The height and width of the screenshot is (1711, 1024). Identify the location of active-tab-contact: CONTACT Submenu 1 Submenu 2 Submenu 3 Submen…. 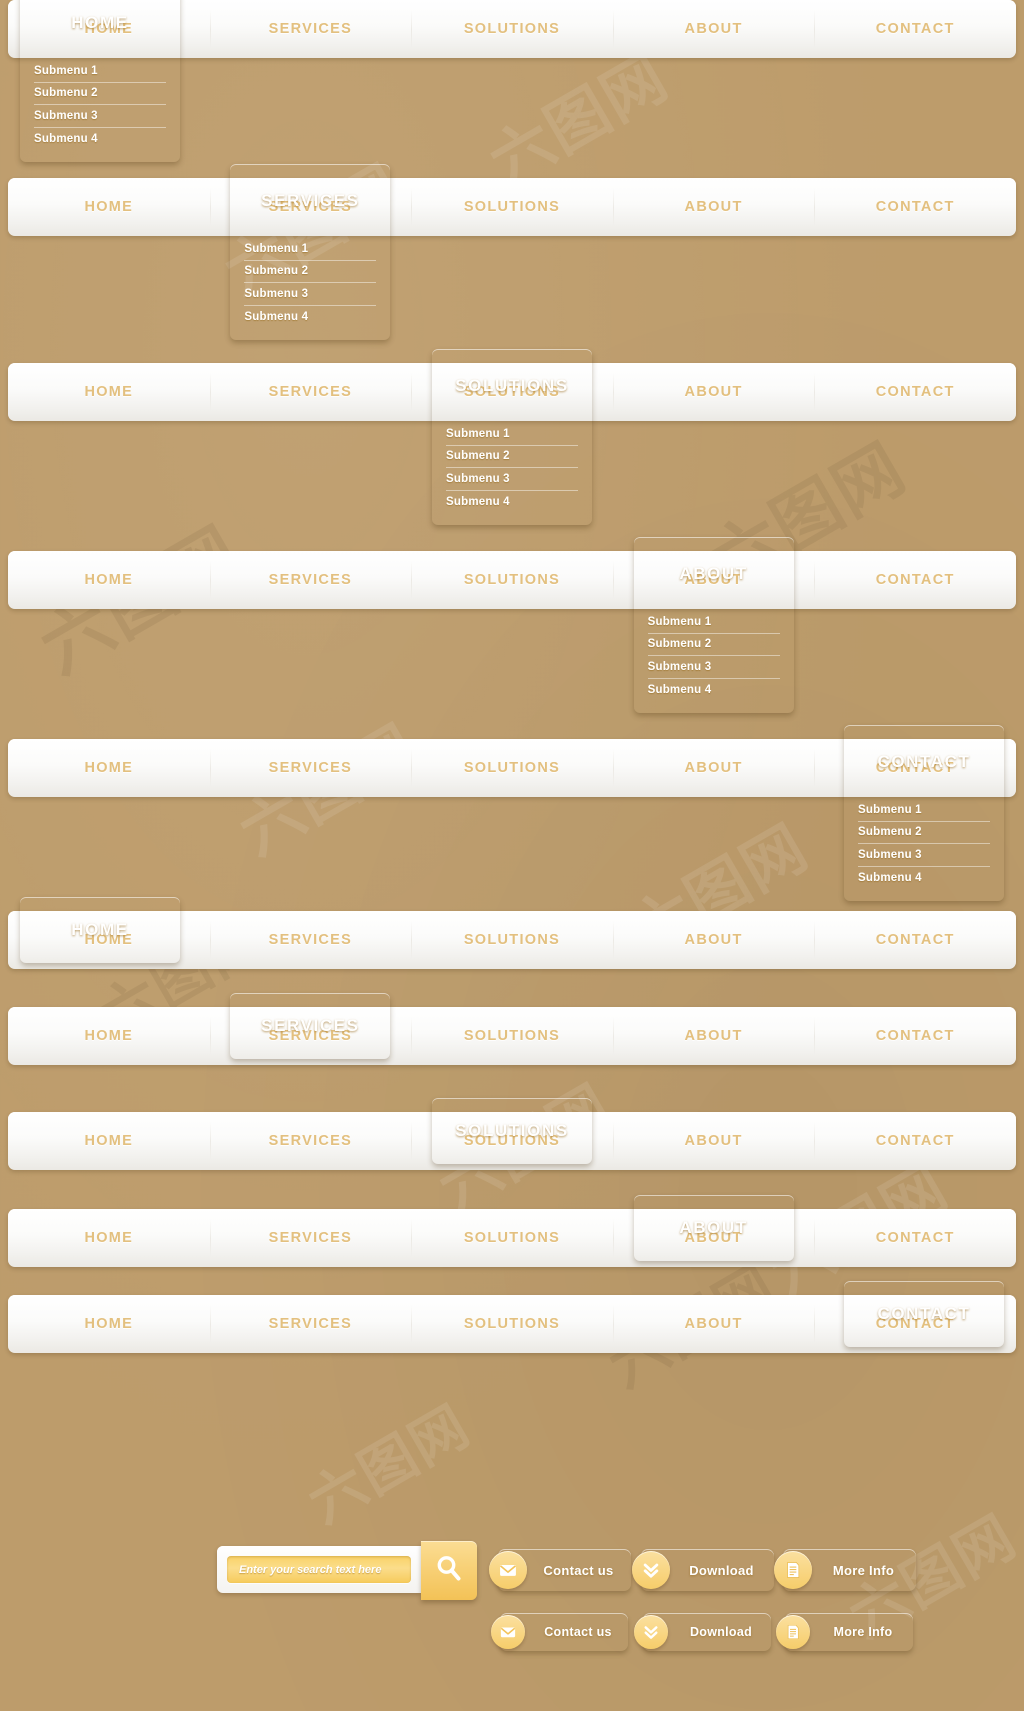
(924, 813).